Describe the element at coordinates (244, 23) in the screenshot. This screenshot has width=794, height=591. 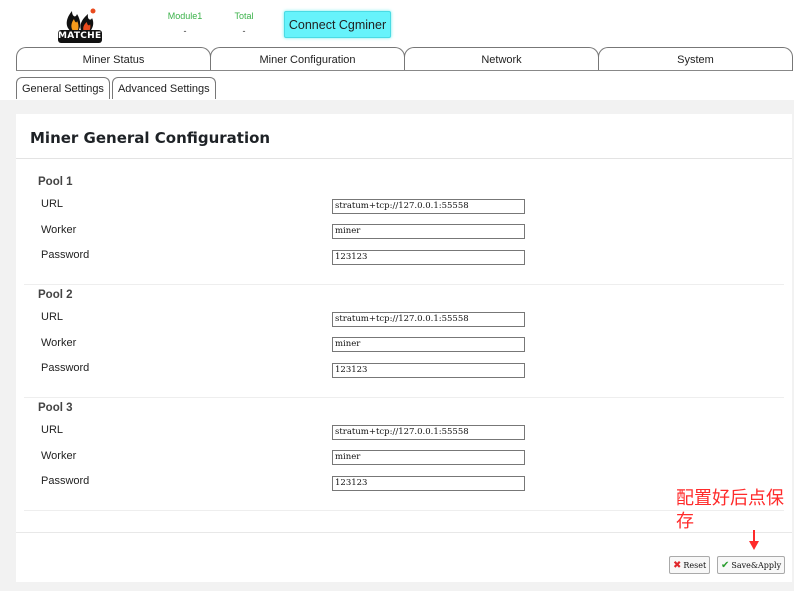
I see `total-stat: Total -` at that location.